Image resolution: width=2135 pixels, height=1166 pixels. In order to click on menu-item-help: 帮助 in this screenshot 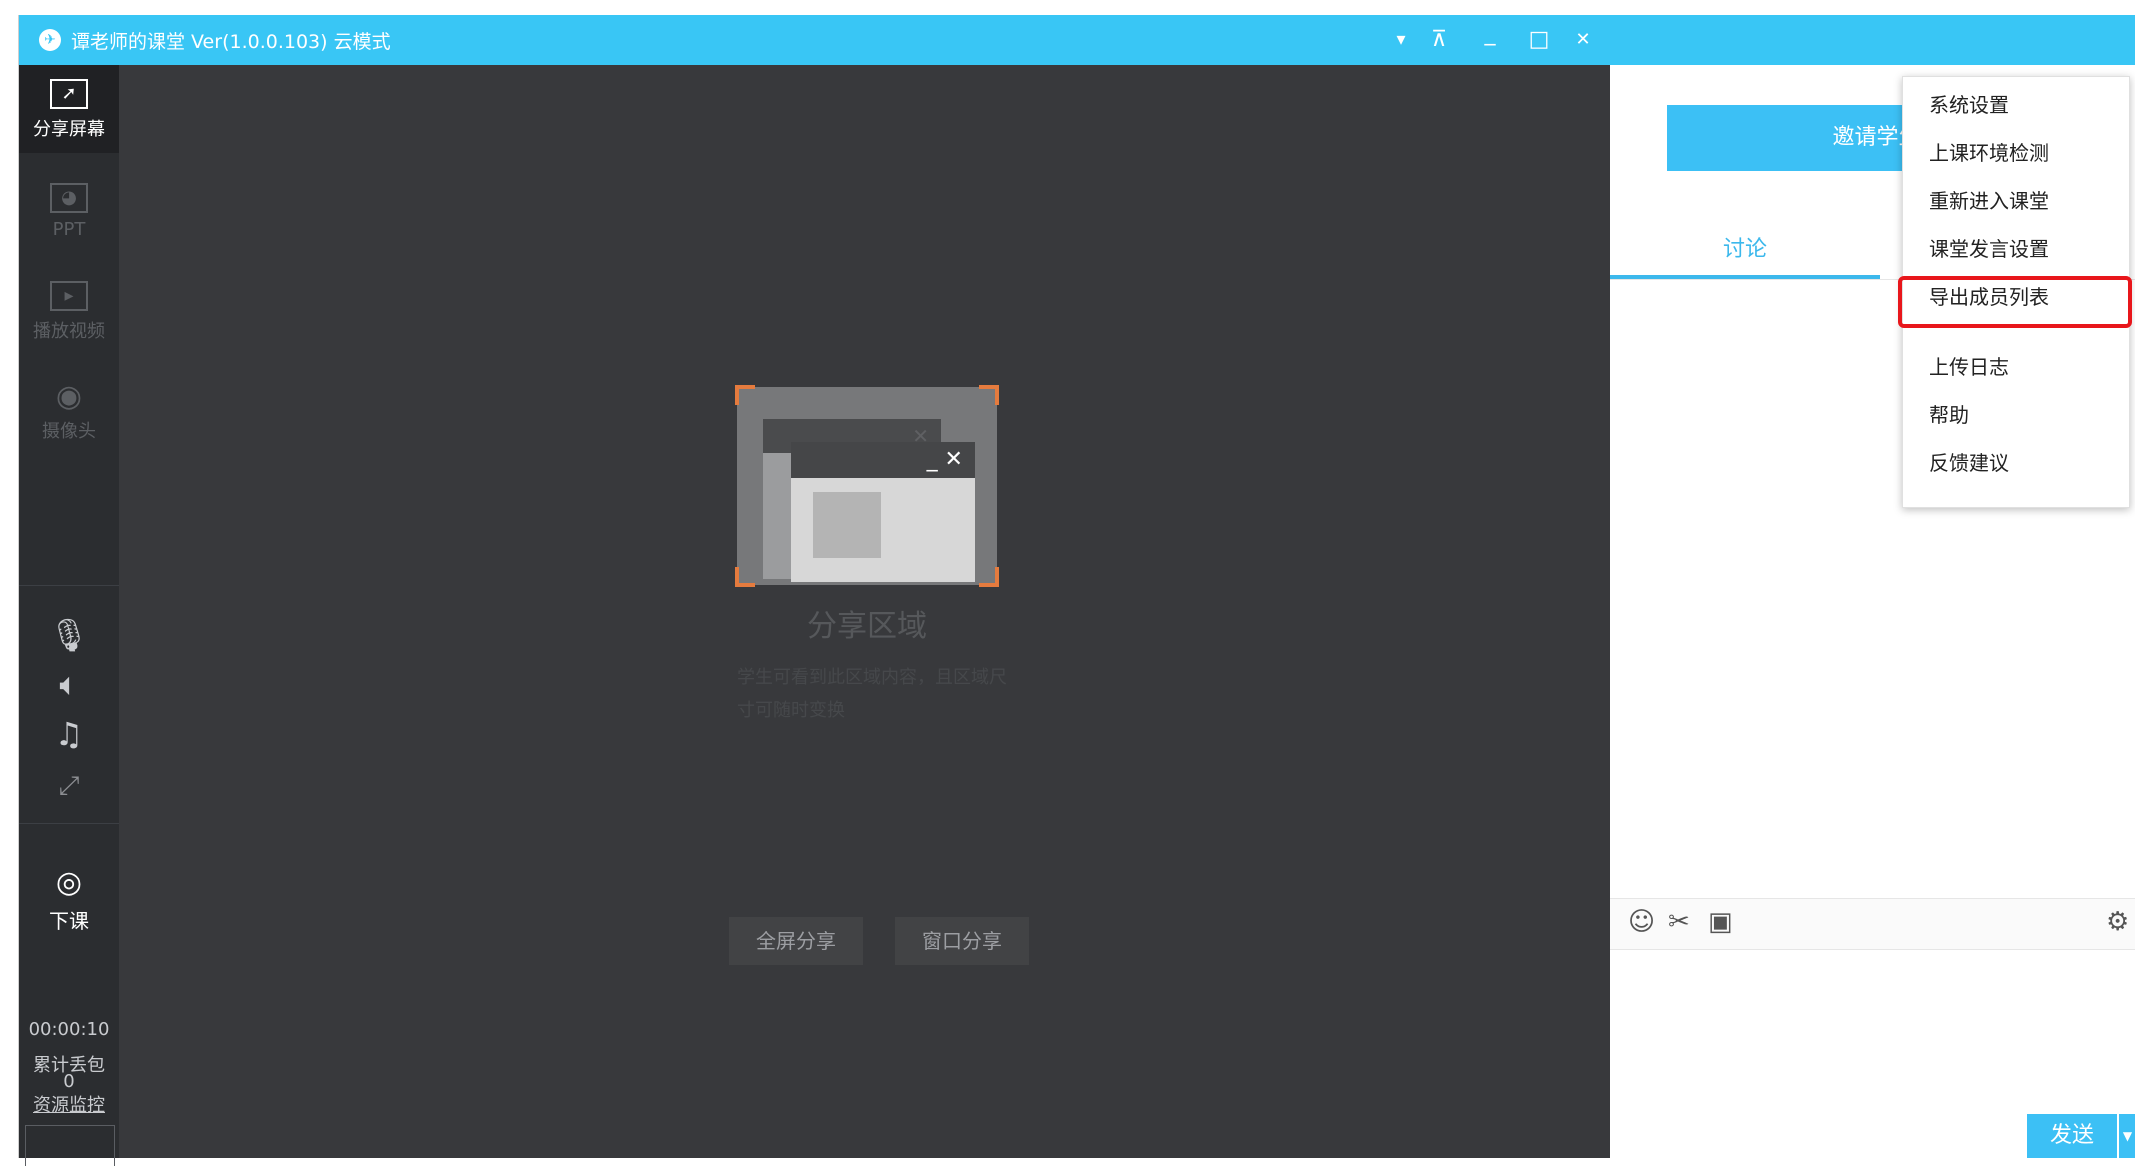, I will do `click(2017, 415)`.